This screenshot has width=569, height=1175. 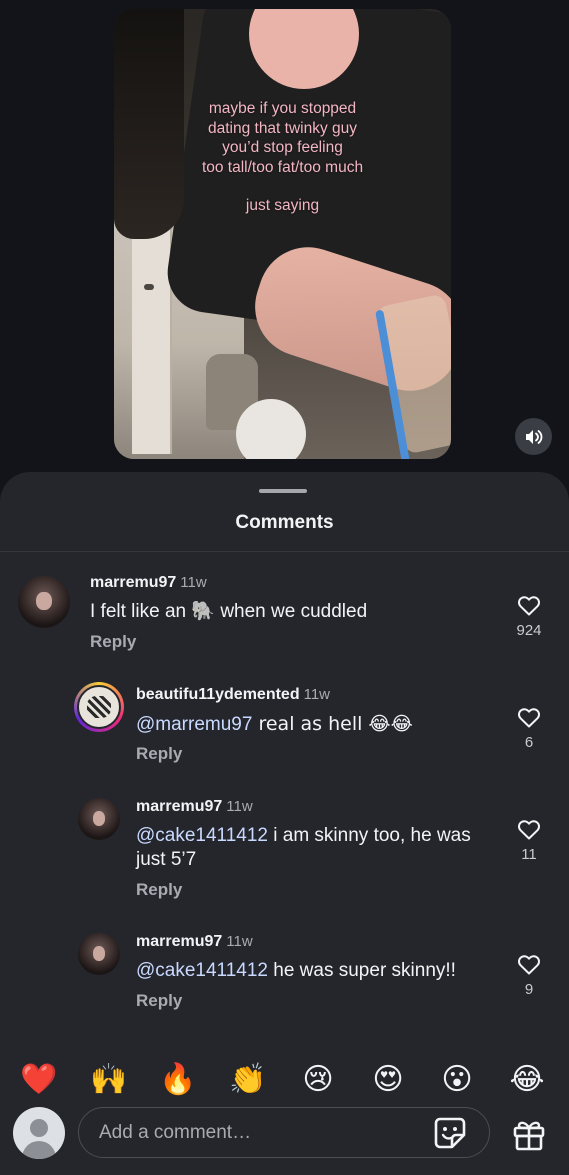 What do you see at coordinates (39, 1079) in the screenshot?
I see `reaction-heart: ❤️` at bounding box center [39, 1079].